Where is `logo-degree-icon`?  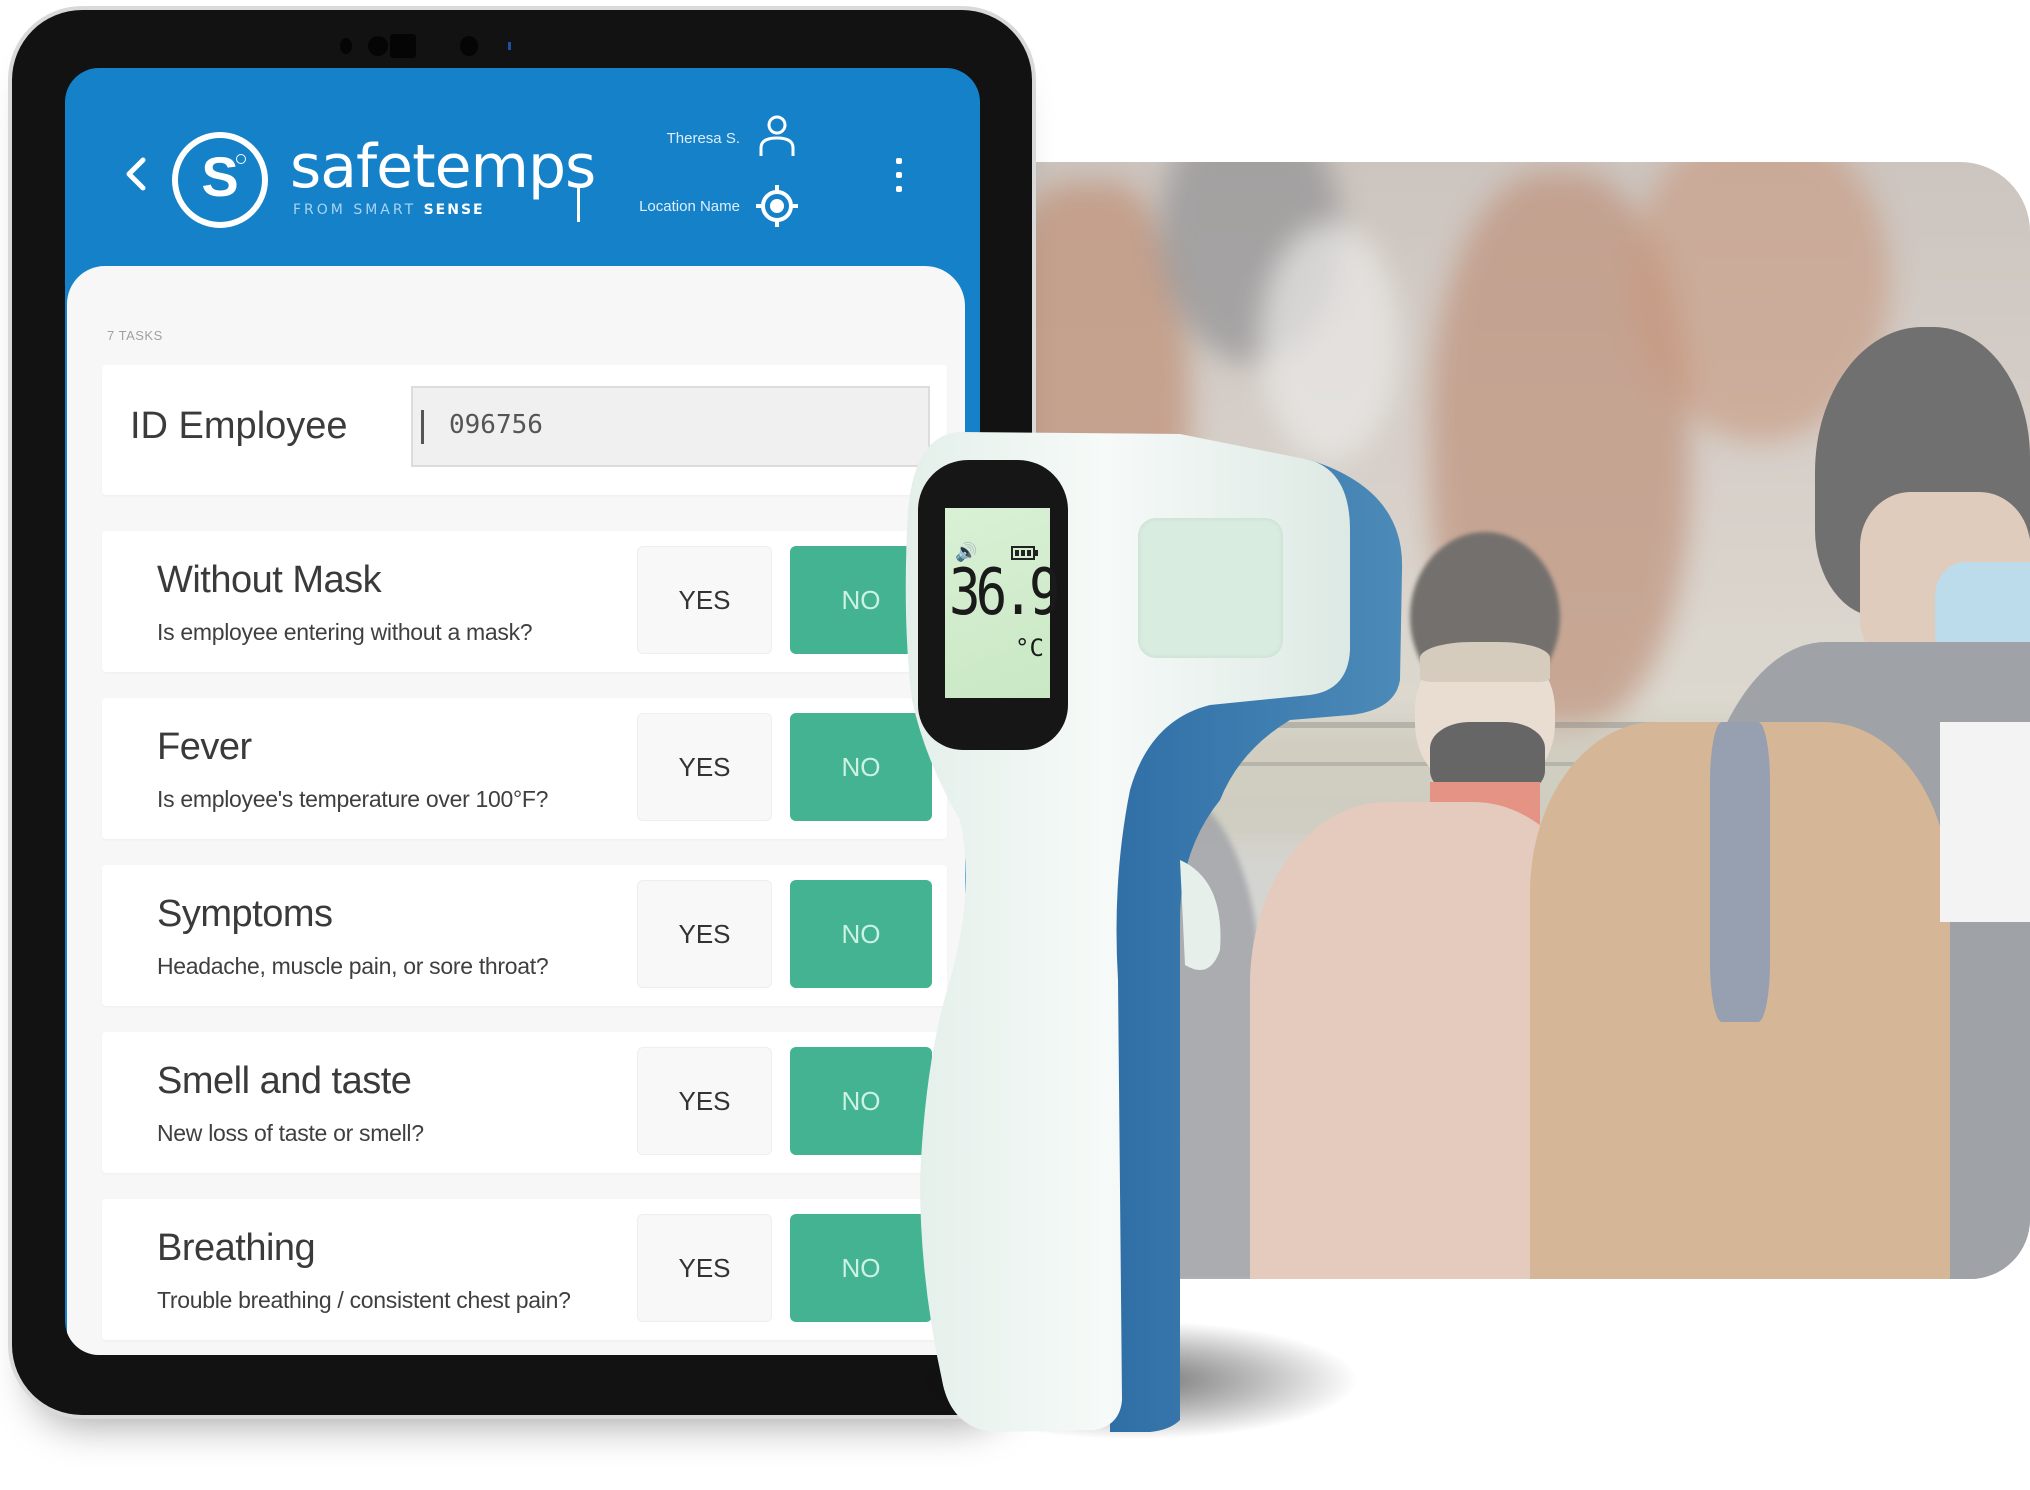
logo-degree-icon is located at coordinates (241, 159).